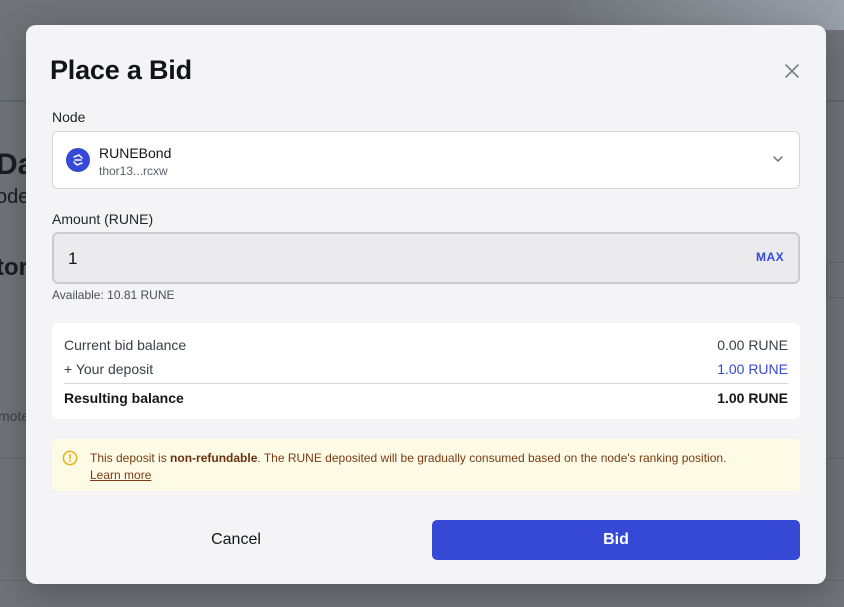 Image resolution: width=844 pixels, height=607 pixels. Describe the element at coordinates (78, 160) in the screenshot. I see `runebond-logo-icon` at that location.